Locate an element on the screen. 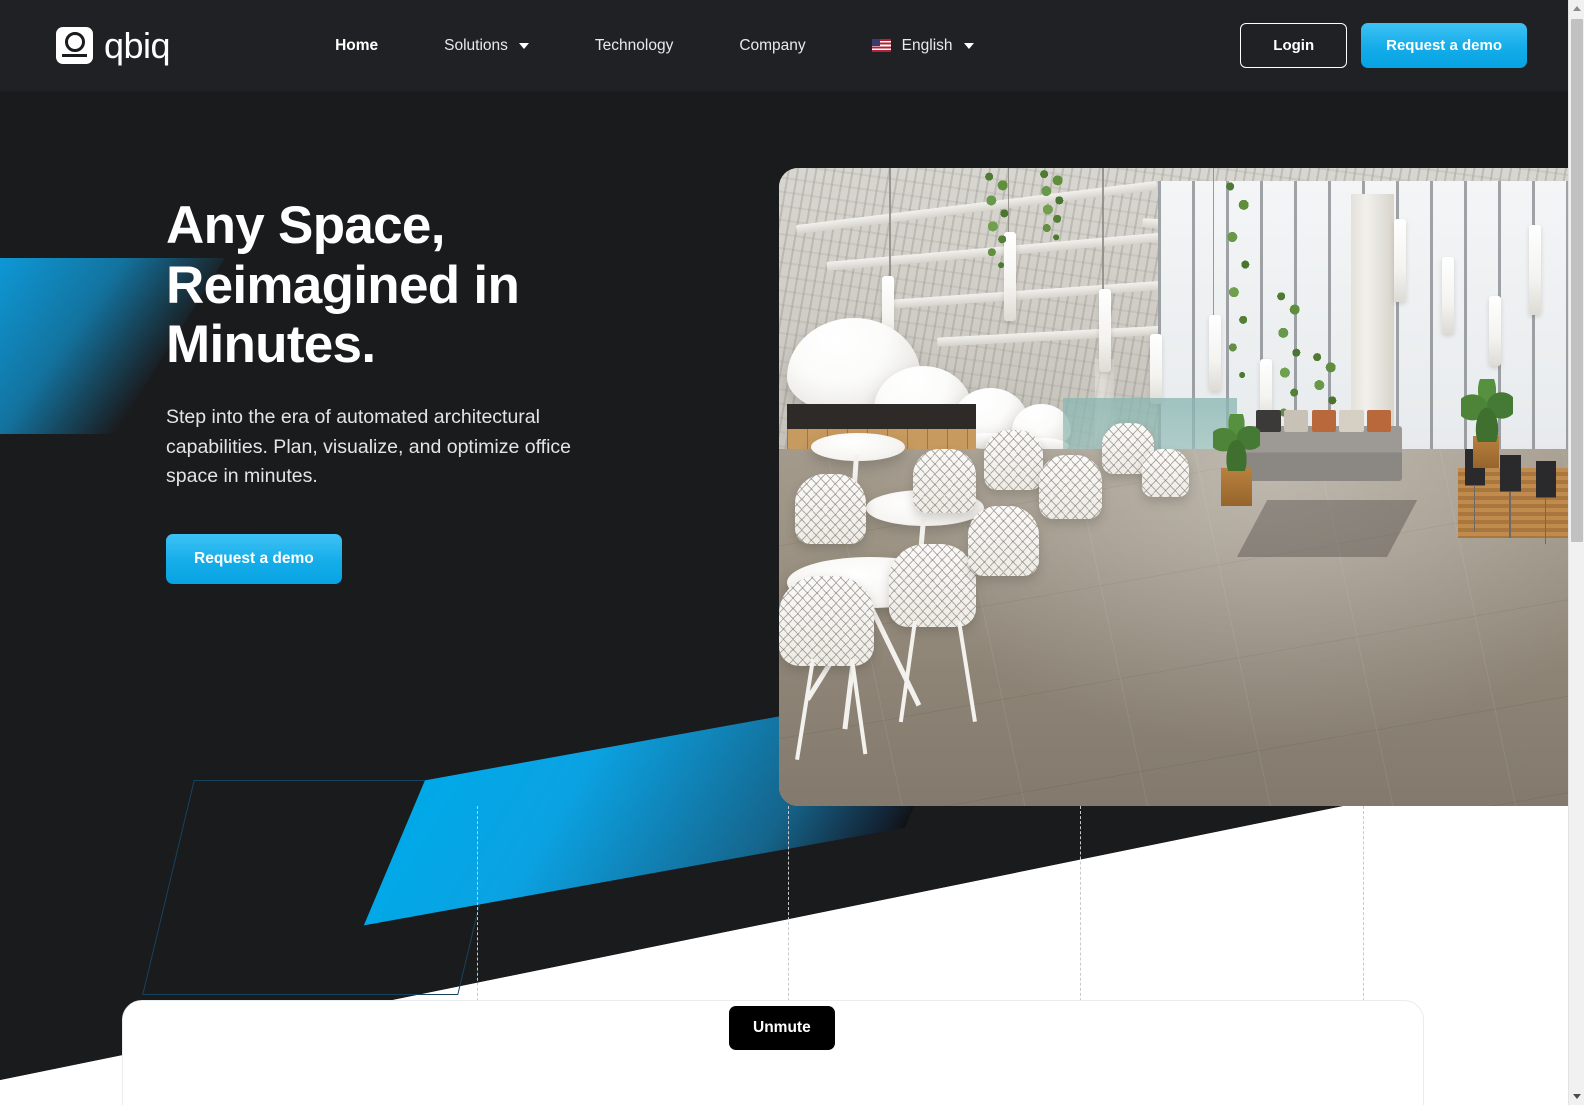  nav-label: Company is located at coordinates (772, 45).